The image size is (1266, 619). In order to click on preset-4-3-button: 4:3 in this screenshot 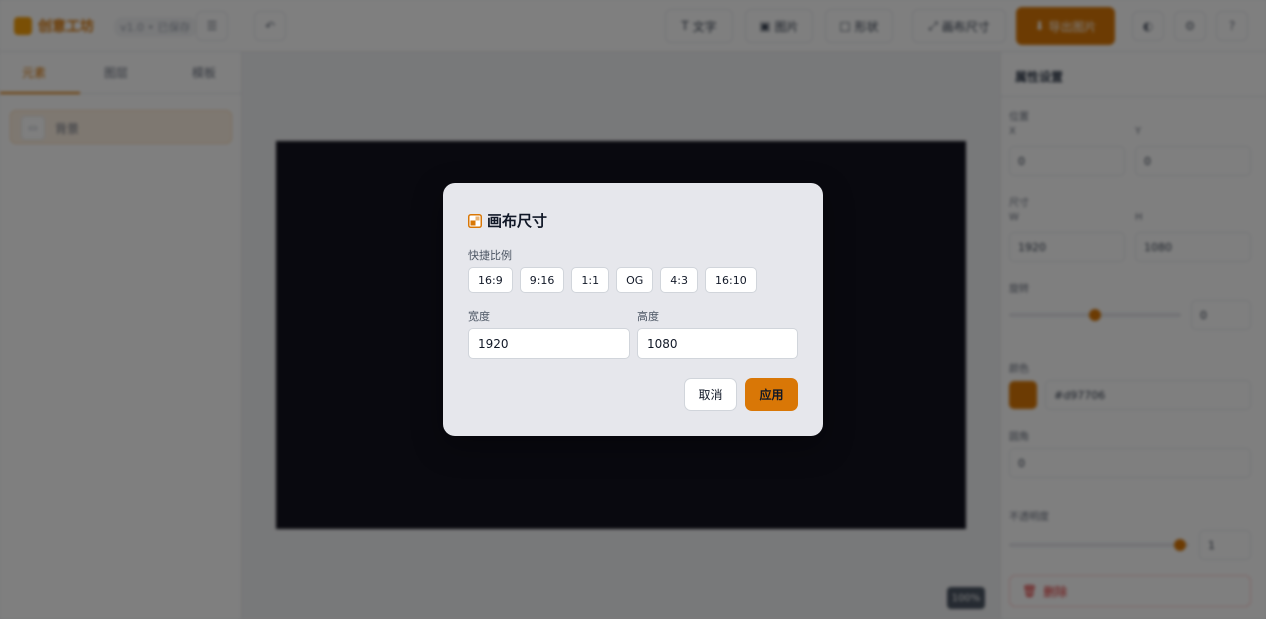, I will do `click(679, 280)`.